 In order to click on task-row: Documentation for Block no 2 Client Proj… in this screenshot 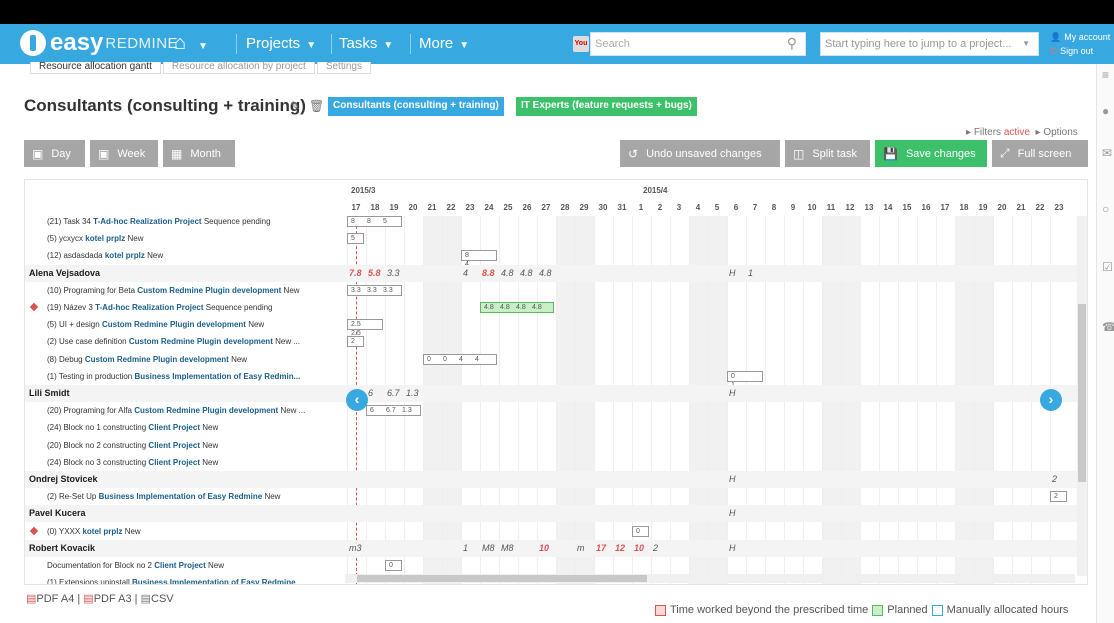, I will do `click(556, 565)`.